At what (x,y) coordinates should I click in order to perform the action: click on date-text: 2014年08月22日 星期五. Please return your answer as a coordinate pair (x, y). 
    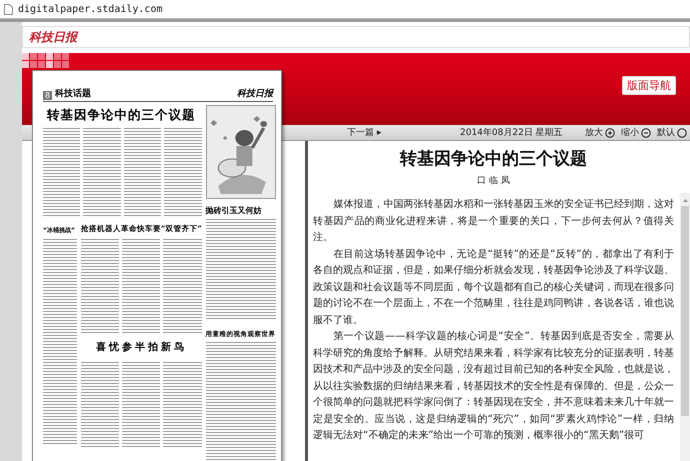
    Looking at the image, I should click on (512, 132).